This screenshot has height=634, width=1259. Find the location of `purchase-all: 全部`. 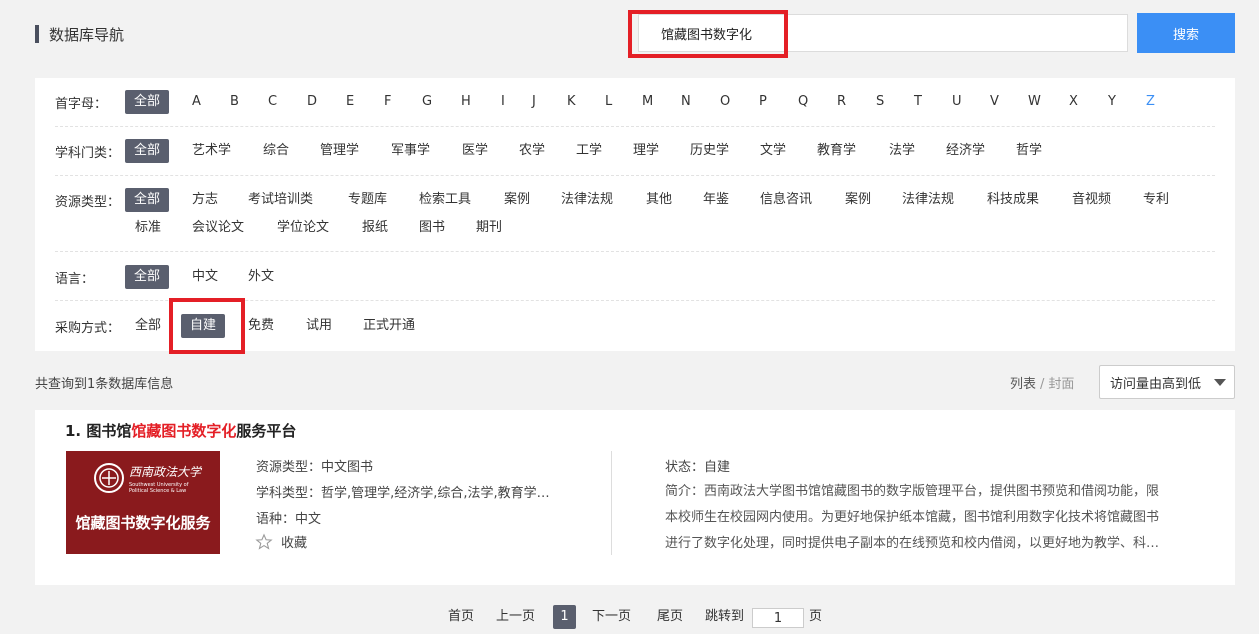

purchase-all: 全部 is located at coordinates (148, 326).